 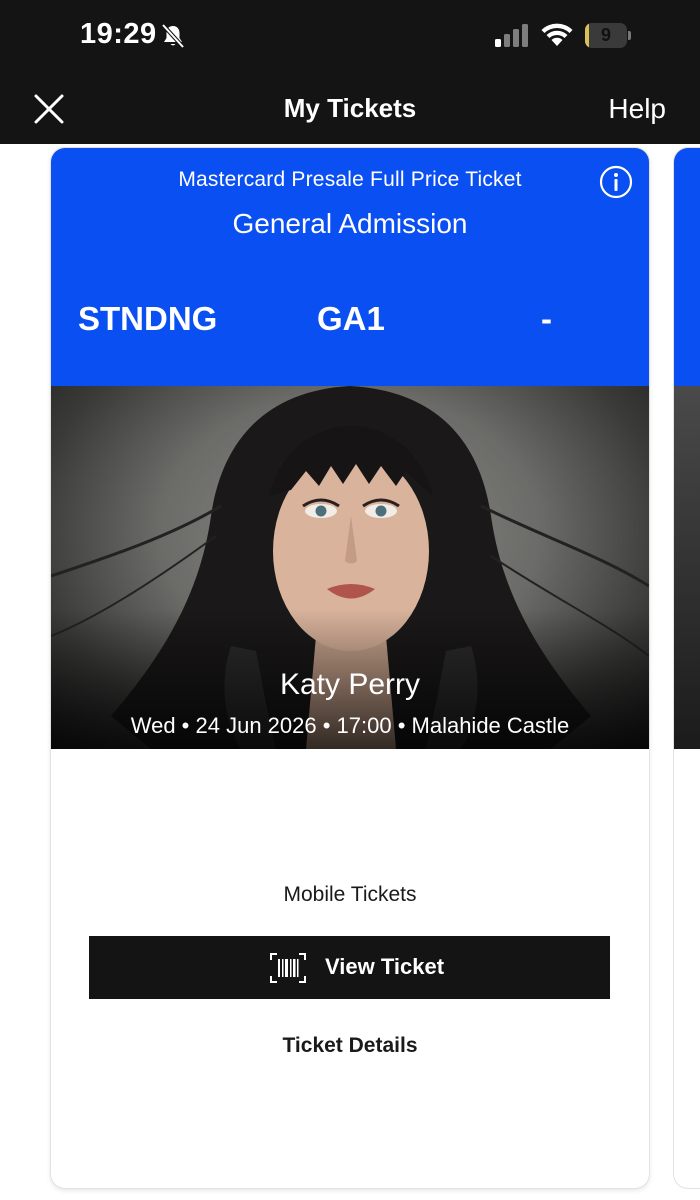 I want to click on battery-level: 9, so click(x=605, y=35).